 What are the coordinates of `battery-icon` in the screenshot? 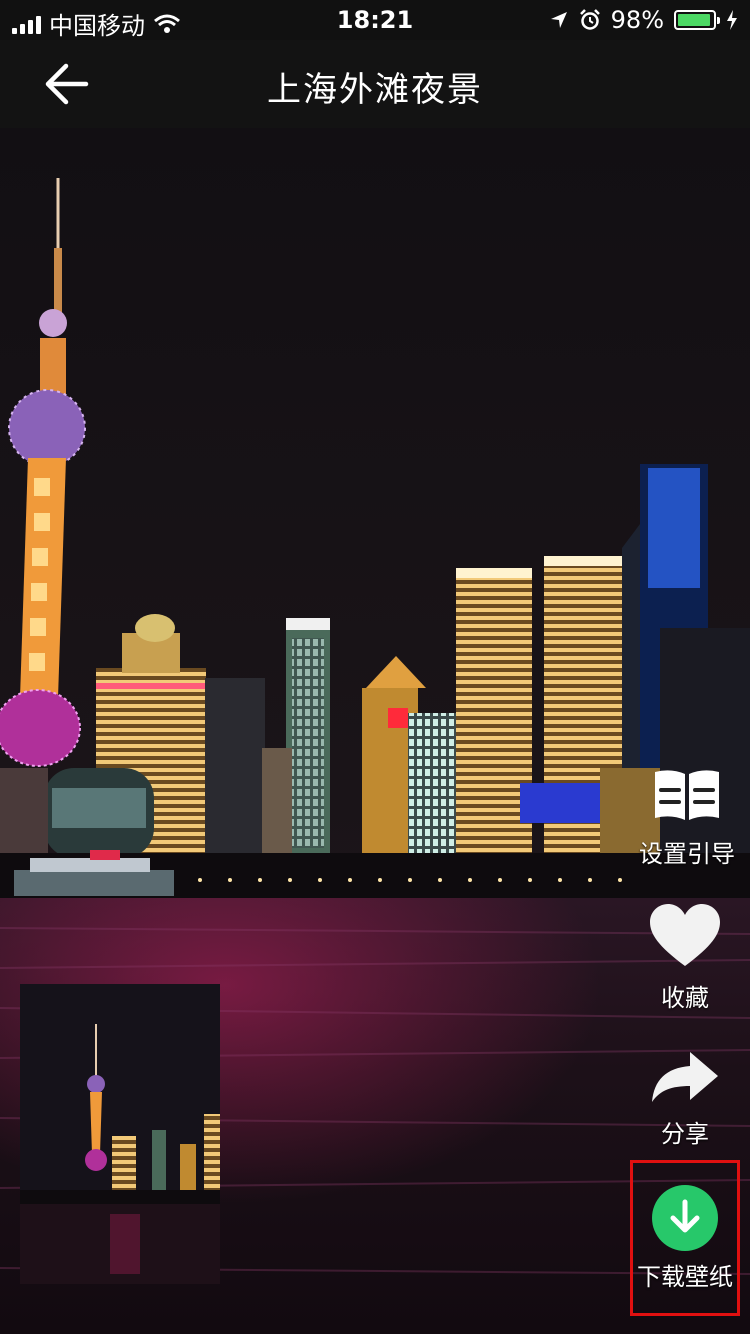 It's located at (697, 20).